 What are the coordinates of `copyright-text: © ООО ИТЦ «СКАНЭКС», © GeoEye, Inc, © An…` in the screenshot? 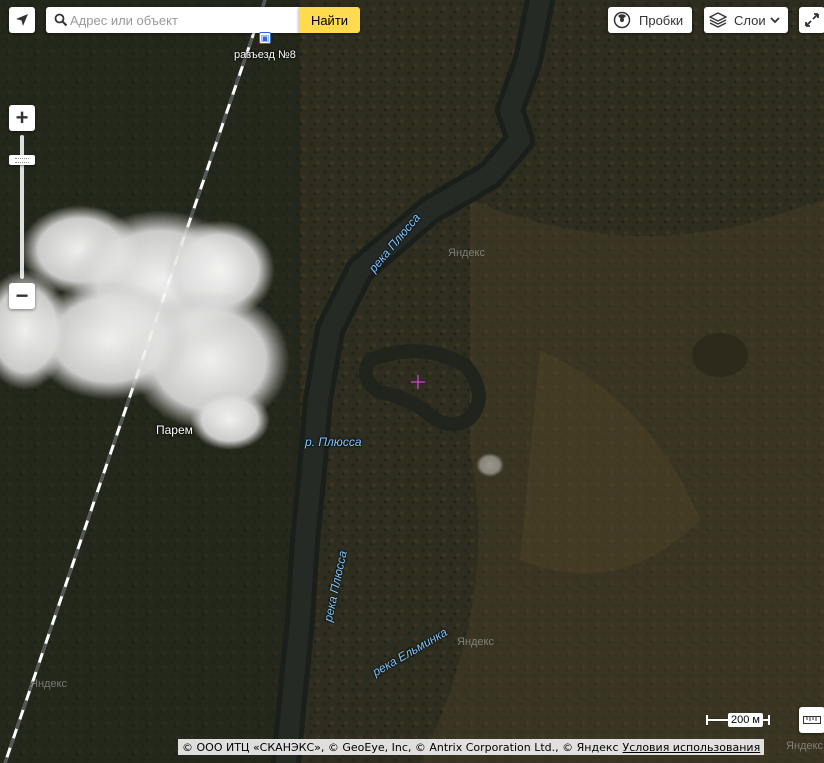 It's located at (400, 747).